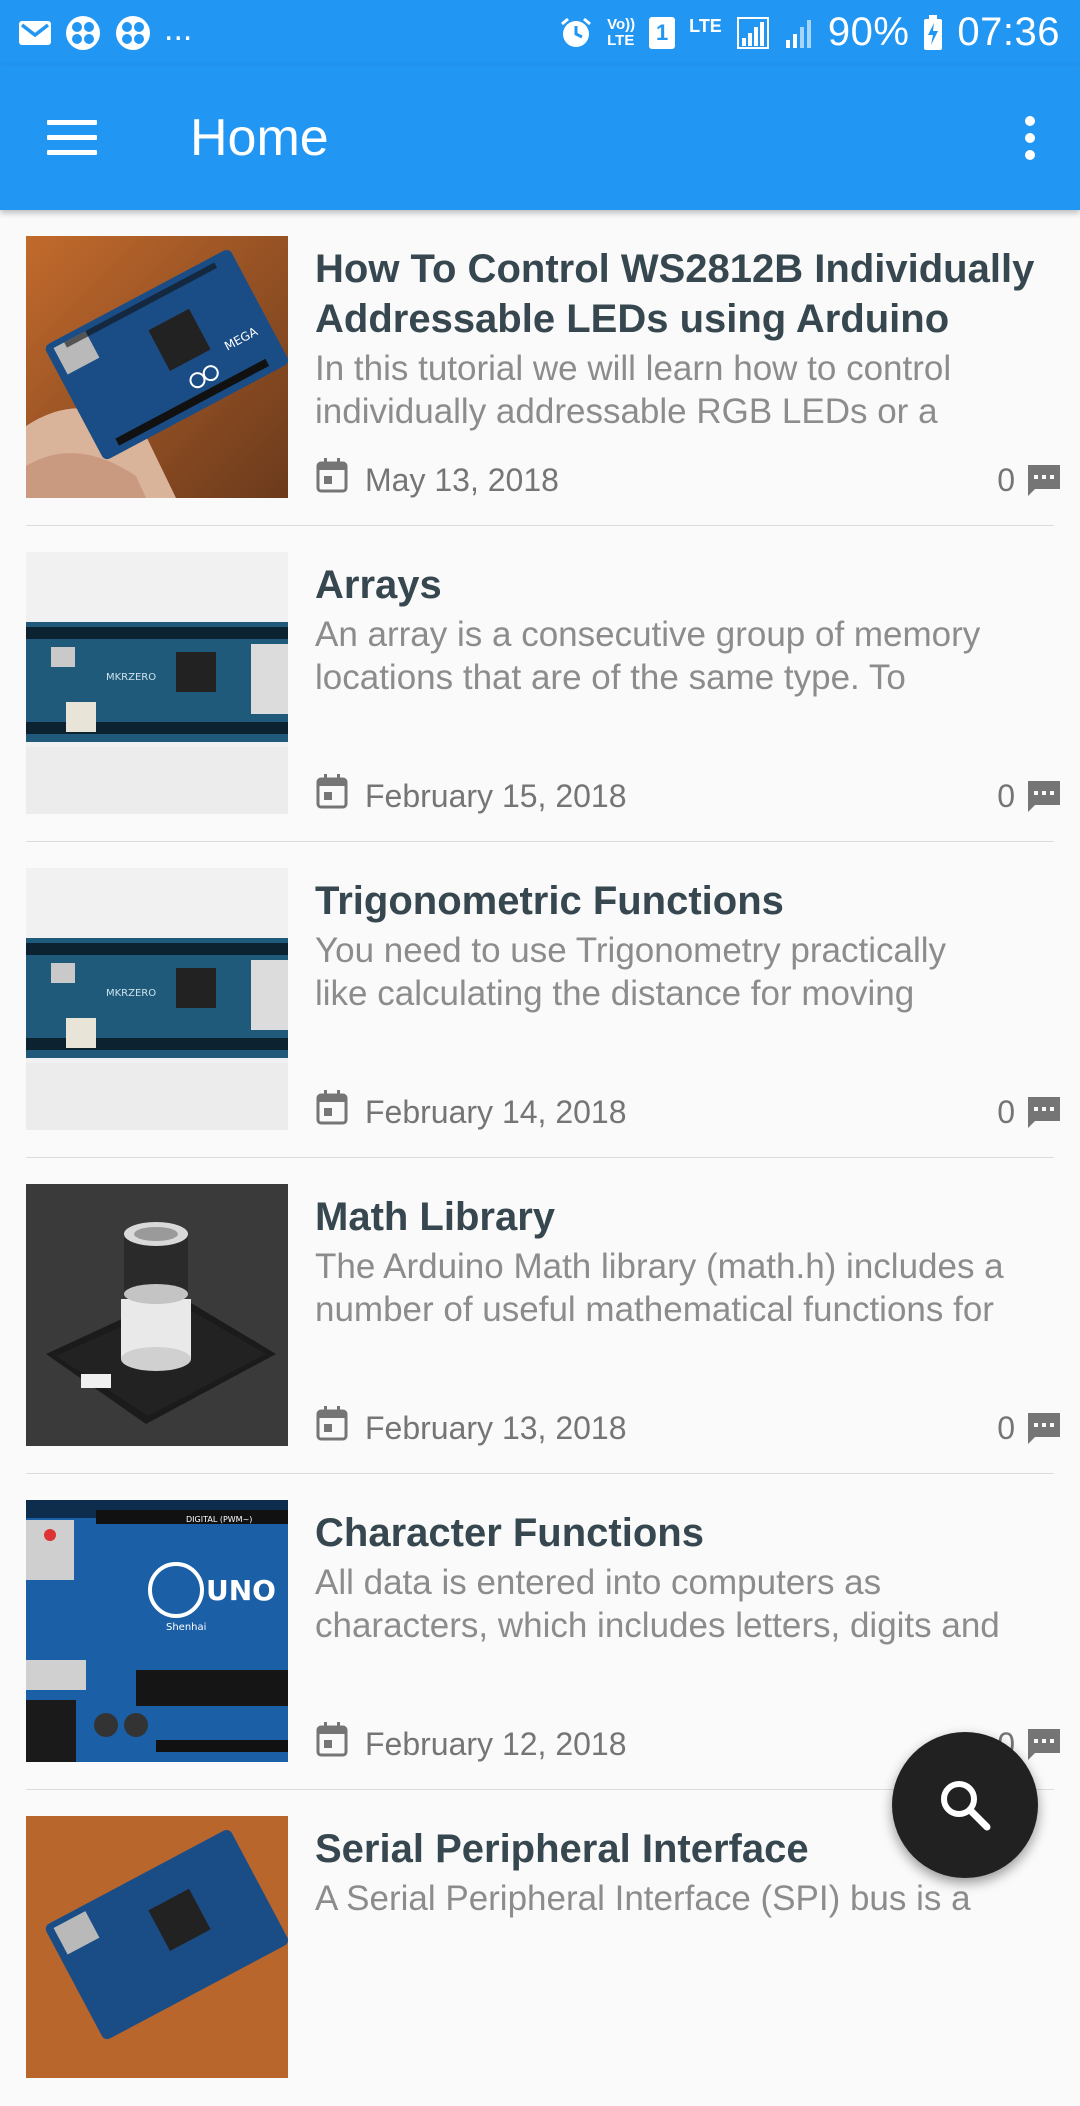  I want to click on post-title: Trigonometric Functions, so click(690, 901).